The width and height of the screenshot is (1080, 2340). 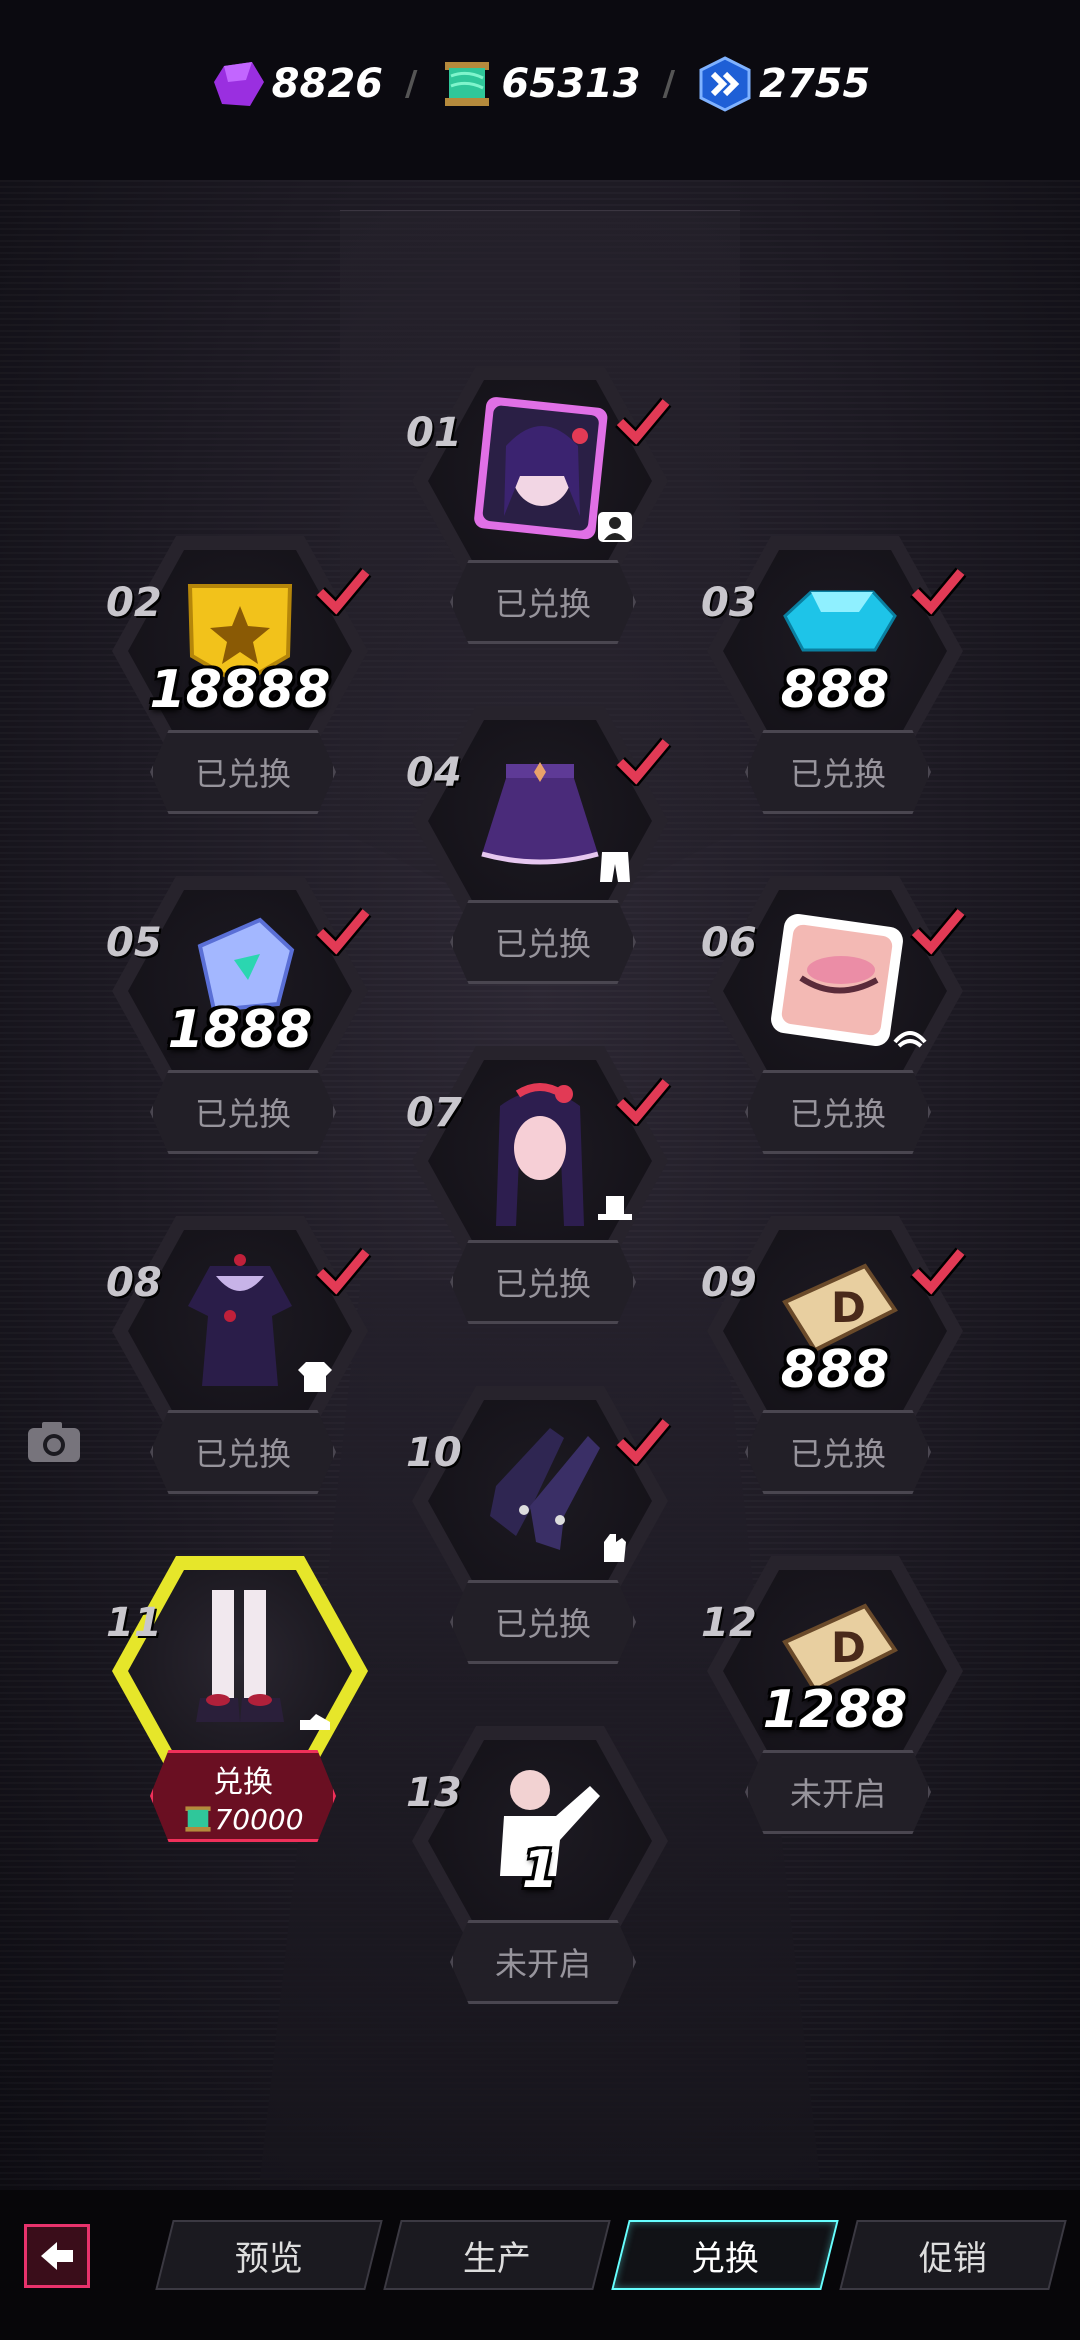 I want to click on avatar-type-icon, so click(x=615, y=527).